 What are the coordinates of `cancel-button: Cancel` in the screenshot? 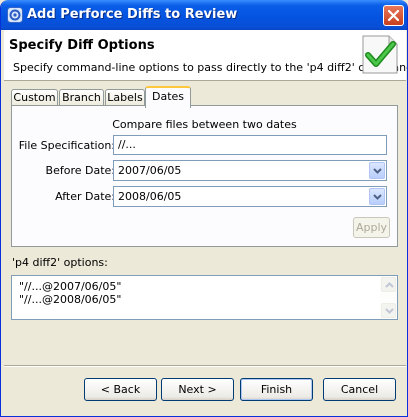 It's located at (359, 389).